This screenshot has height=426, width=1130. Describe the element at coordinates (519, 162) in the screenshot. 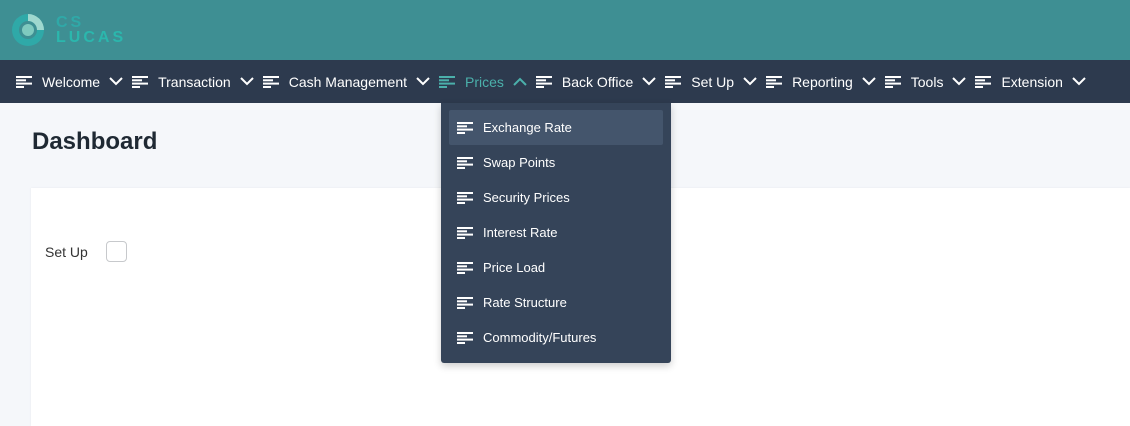

I see `menu-item-label: Swap Points` at that location.